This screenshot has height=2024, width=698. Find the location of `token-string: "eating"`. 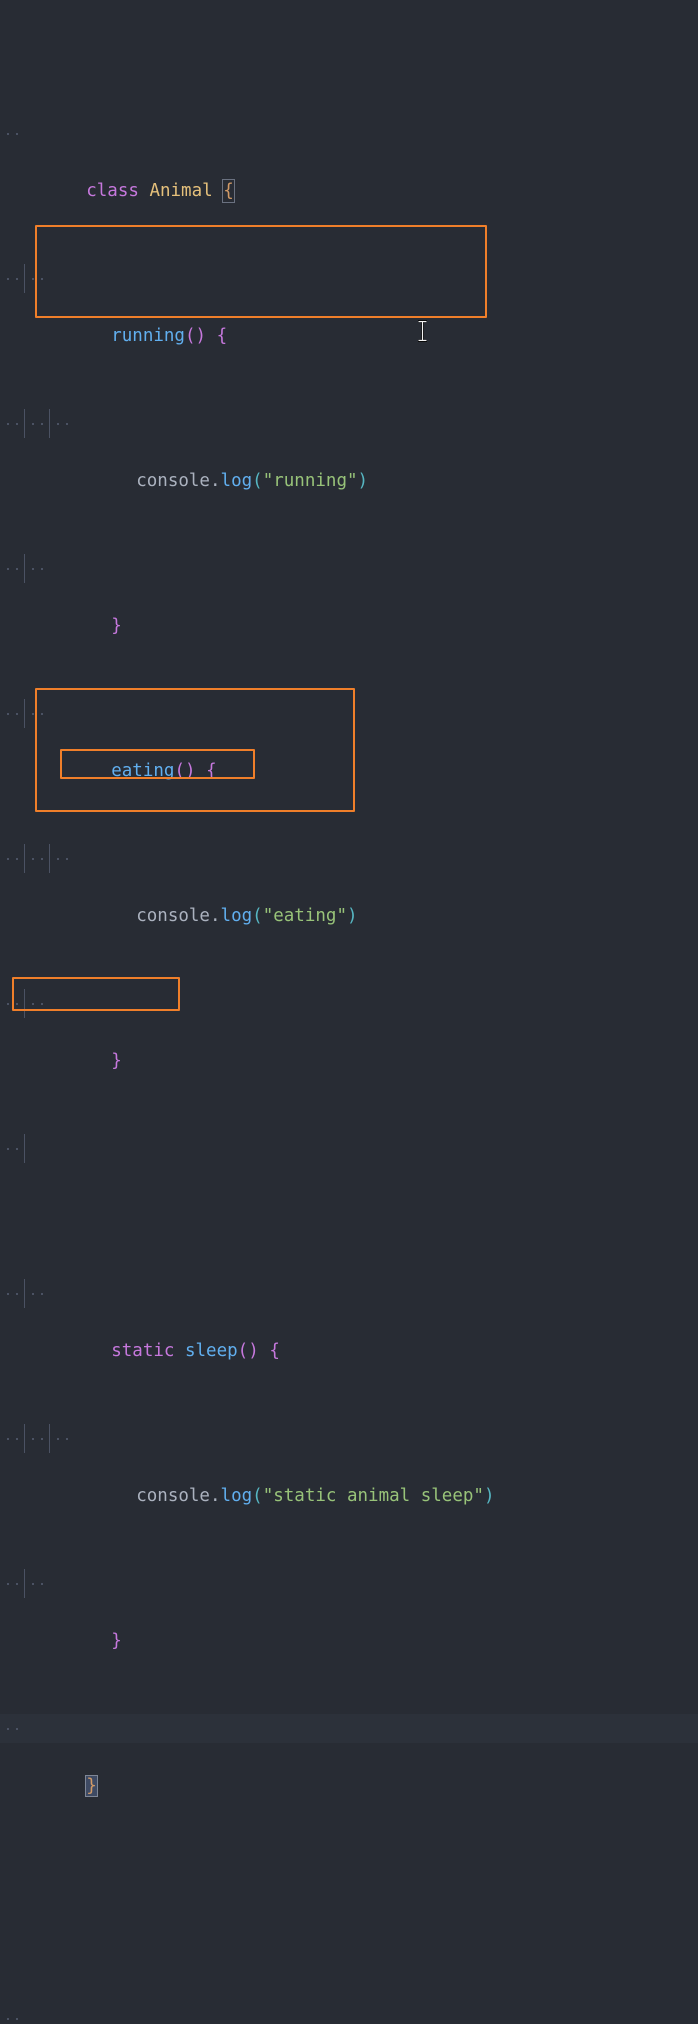

token-string: "eating" is located at coordinates (304, 916).